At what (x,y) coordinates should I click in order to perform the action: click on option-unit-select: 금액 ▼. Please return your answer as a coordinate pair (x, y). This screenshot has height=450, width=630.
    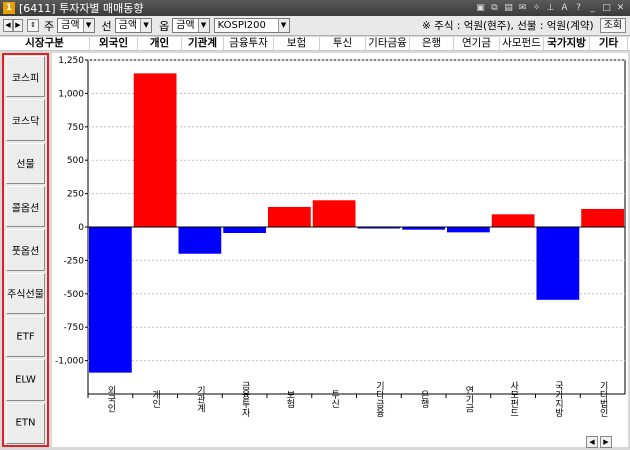
    Looking at the image, I should click on (191, 25).